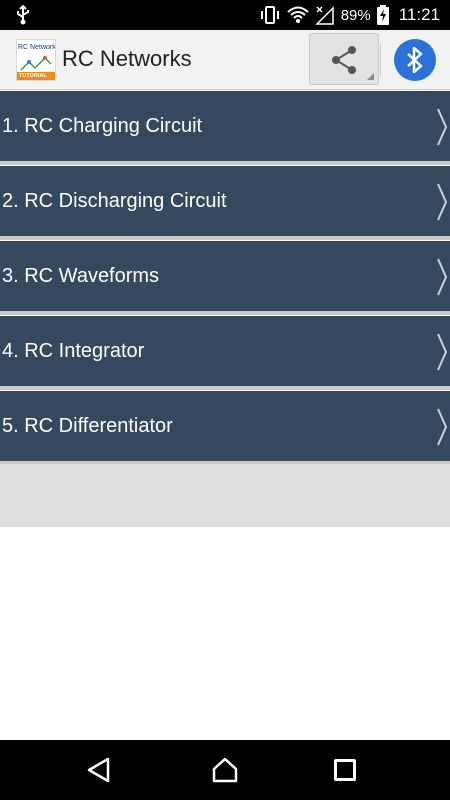  I want to click on list-item-label: 4. RC Integrator, so click(73, 351).